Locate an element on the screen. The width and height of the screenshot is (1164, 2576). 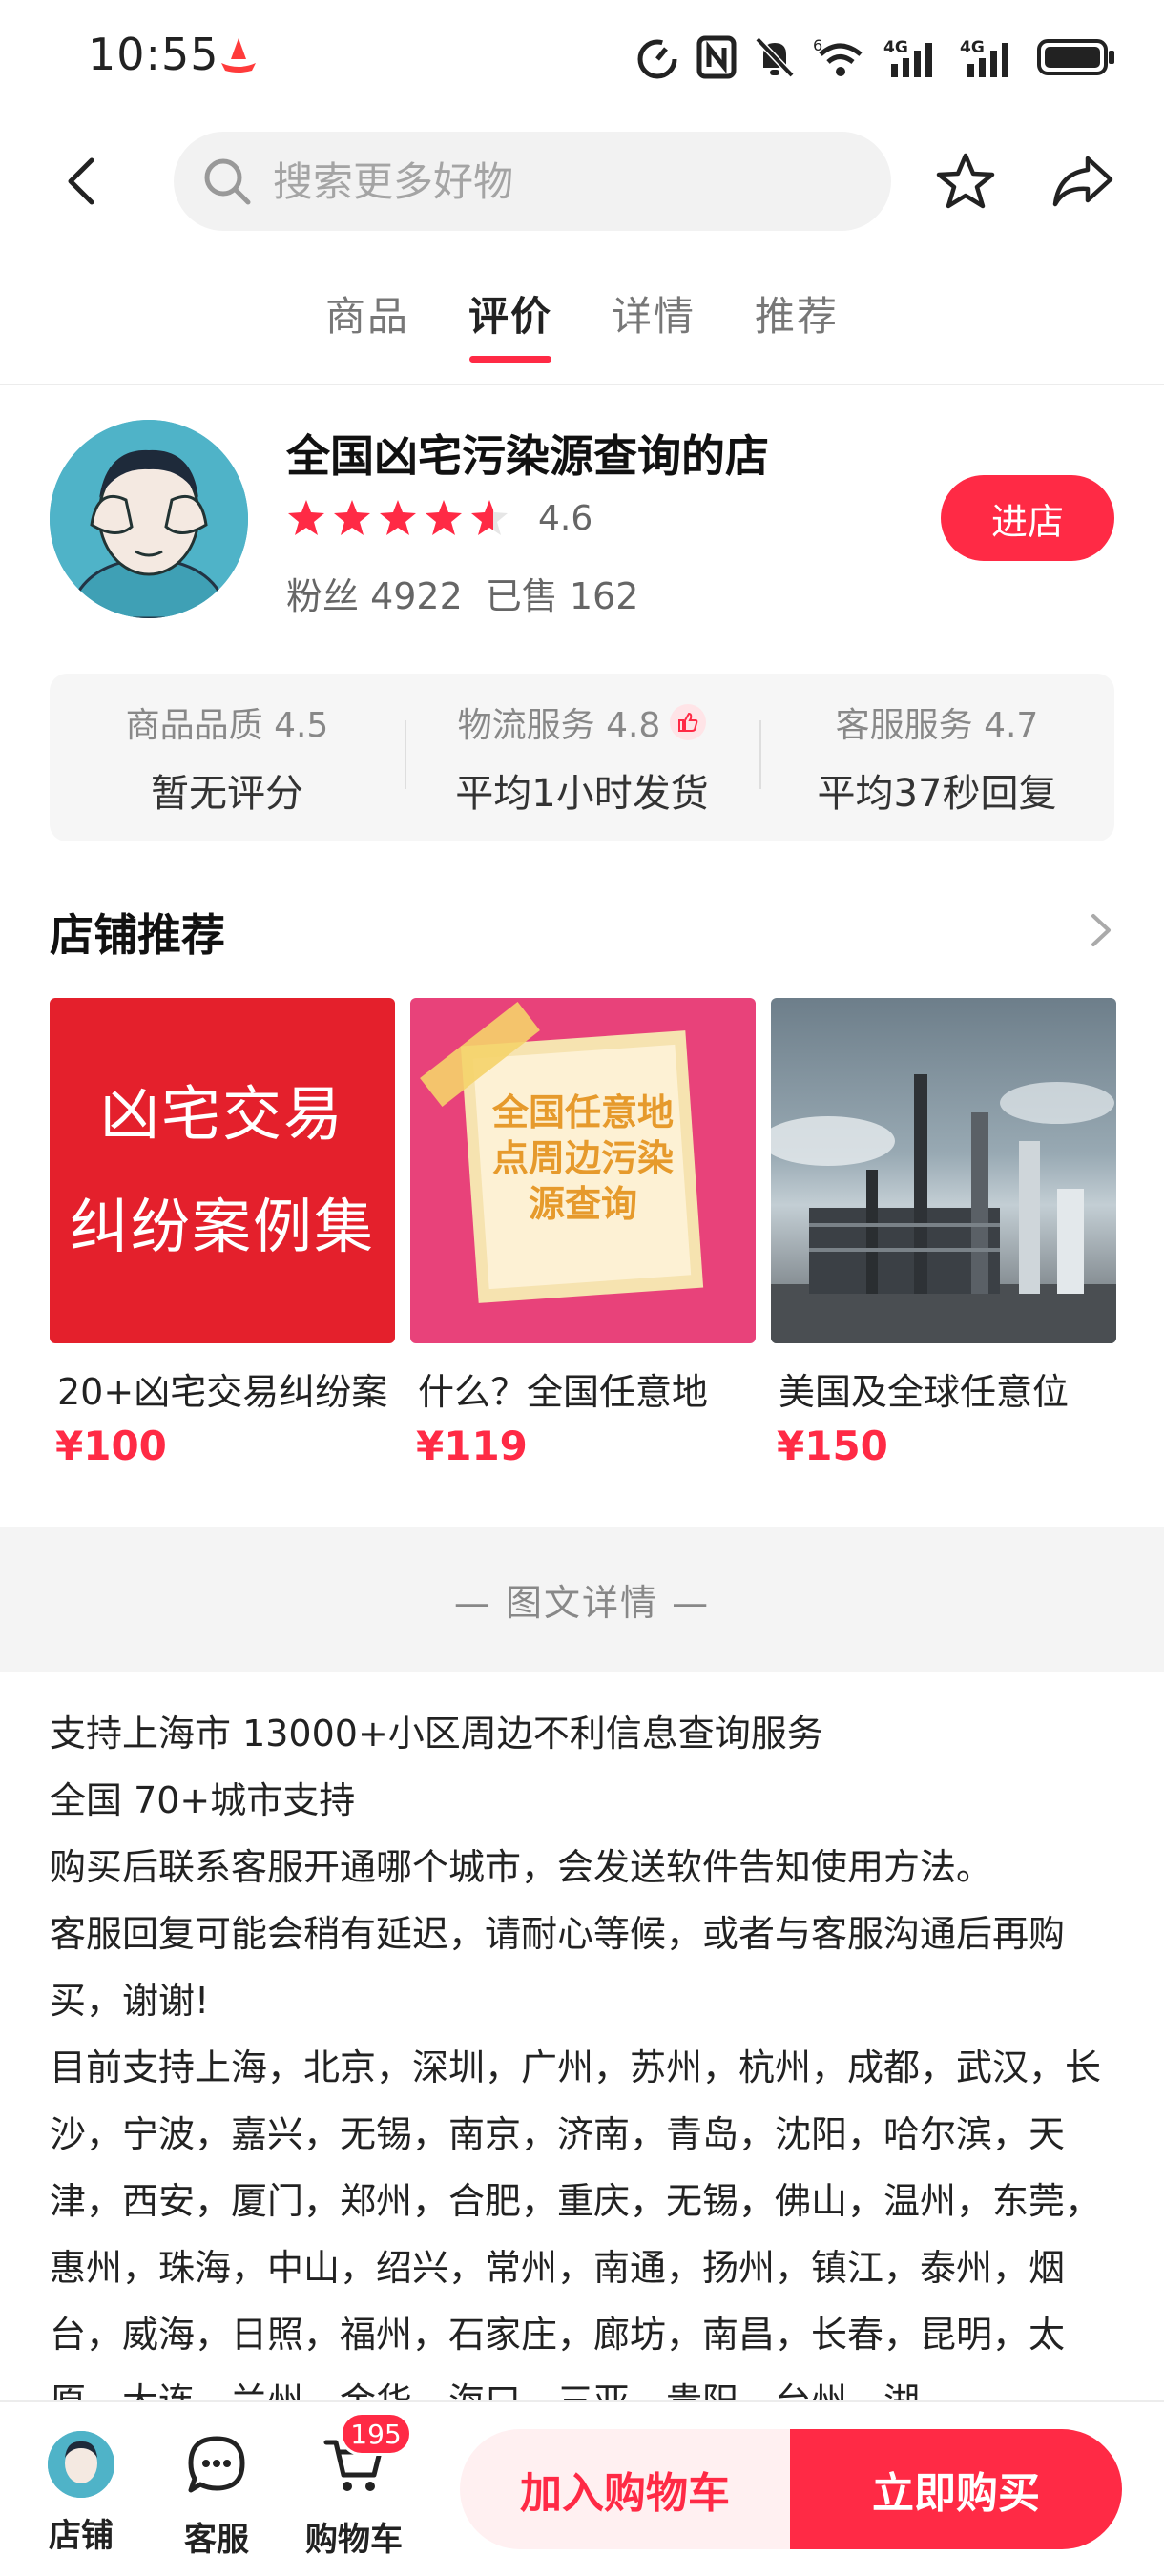
status-bar: 10:55 6 4G 4G is located at coordinates (582, 57).